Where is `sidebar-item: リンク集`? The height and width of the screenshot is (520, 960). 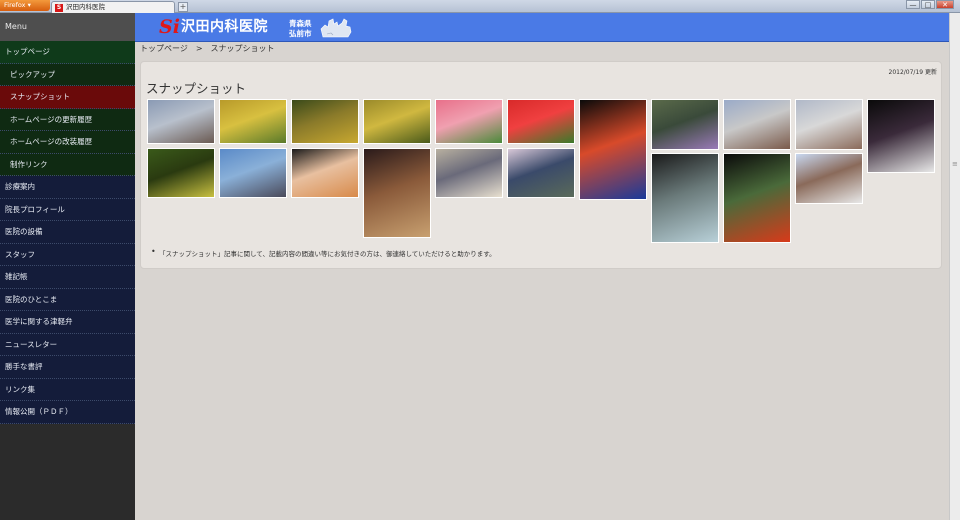 sidebar-item: リンク集 is located at coordinates (67, 389).